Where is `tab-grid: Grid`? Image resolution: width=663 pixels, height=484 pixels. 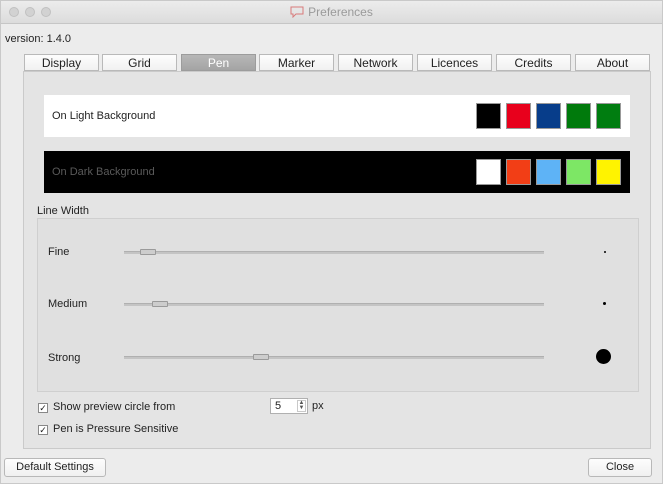
tab-grid: Grid is located at coordinates (139, 62).